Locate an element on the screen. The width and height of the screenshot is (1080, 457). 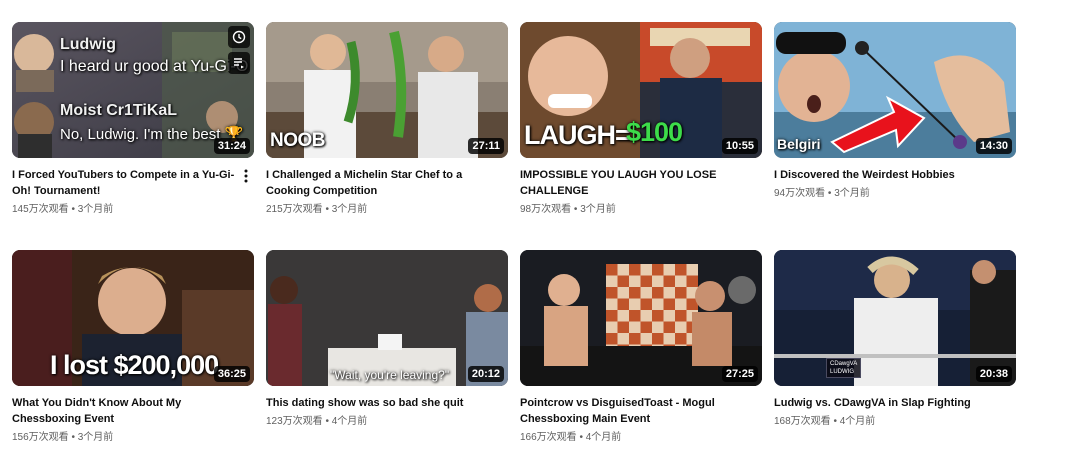
video-thumbnail: "Wait, you're leaving?" 20:12 is located at coordinates (387, 318).